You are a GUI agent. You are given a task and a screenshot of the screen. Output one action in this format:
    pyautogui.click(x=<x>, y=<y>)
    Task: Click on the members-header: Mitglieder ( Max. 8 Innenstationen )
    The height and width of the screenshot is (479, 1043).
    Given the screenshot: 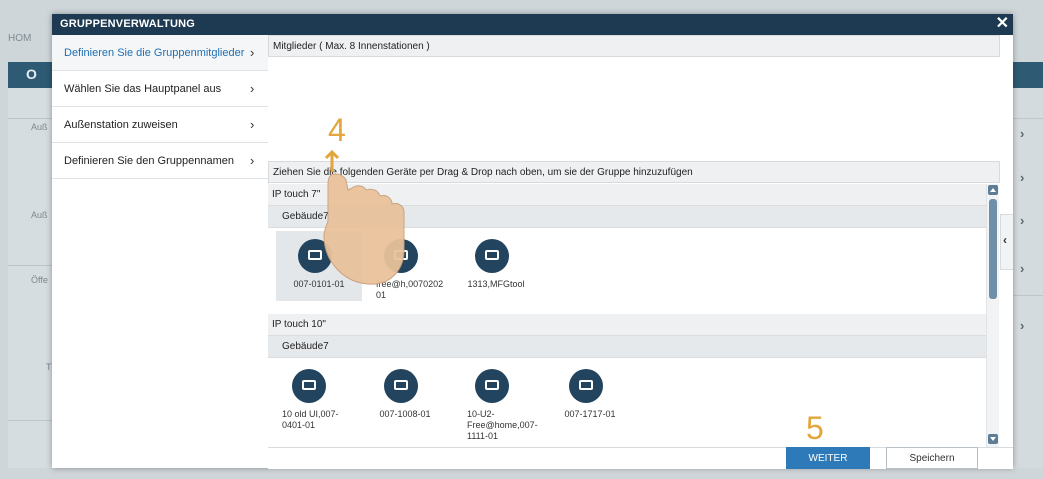 What is the action you would take?
    pyautogui.click(x=634, y=46)
    